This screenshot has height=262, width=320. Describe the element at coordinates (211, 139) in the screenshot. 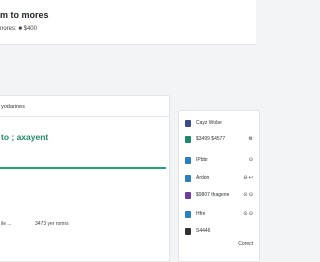

I see `side-row-label: $3499 $4577` at that location.